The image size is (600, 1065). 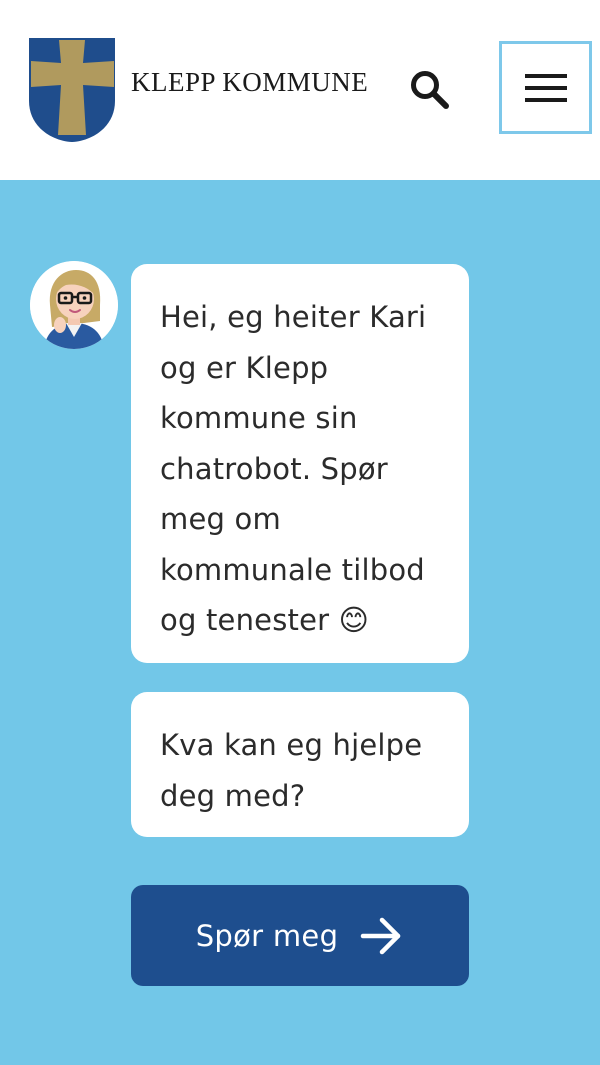 I want to click on search-icon, so click(x=430, y=90).